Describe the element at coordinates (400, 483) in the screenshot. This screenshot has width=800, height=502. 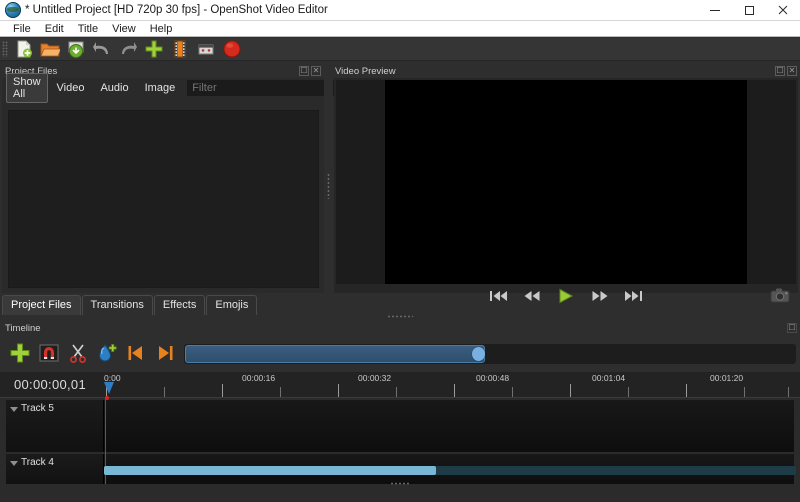
I see `bottom-splitter` at that location.